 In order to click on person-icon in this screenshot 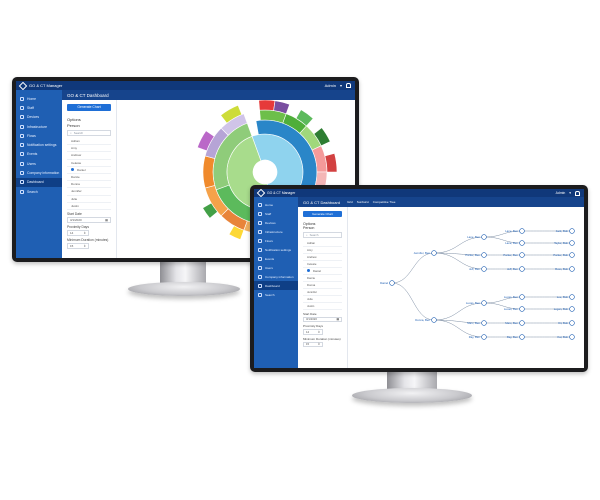, I will do `click(260, 213)`.